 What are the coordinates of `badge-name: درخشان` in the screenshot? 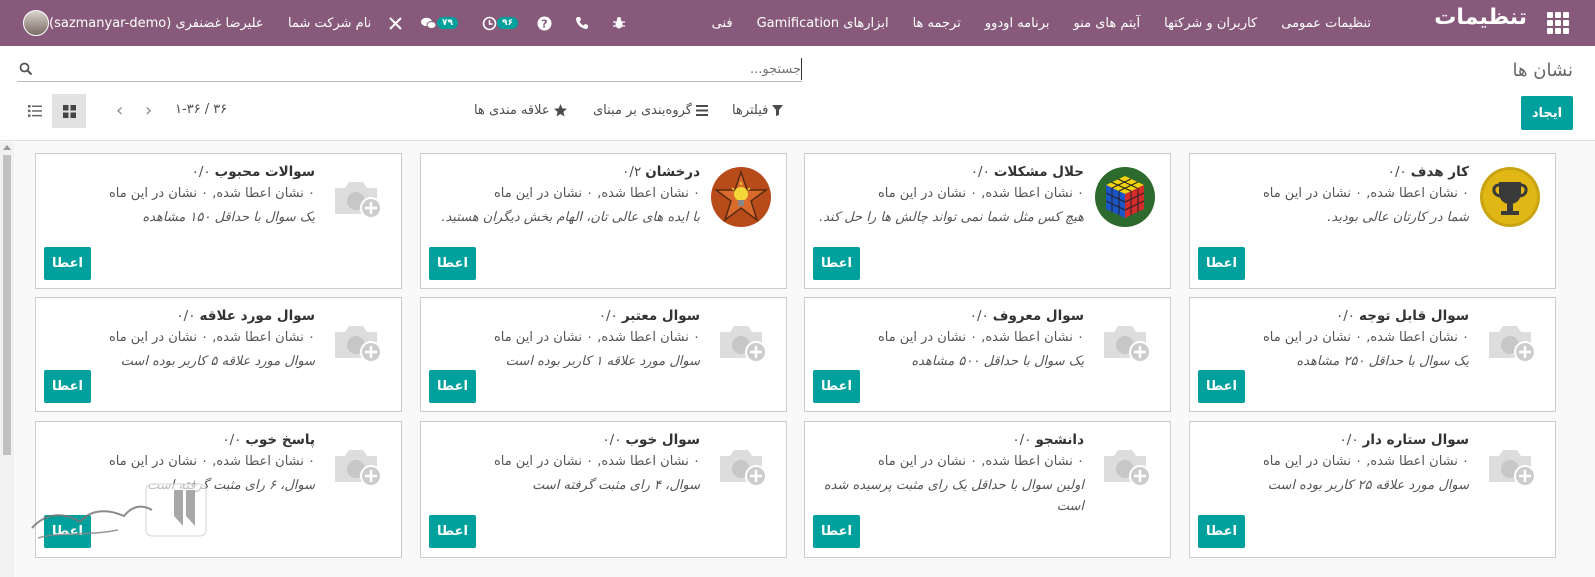 It's located at (672, 172).